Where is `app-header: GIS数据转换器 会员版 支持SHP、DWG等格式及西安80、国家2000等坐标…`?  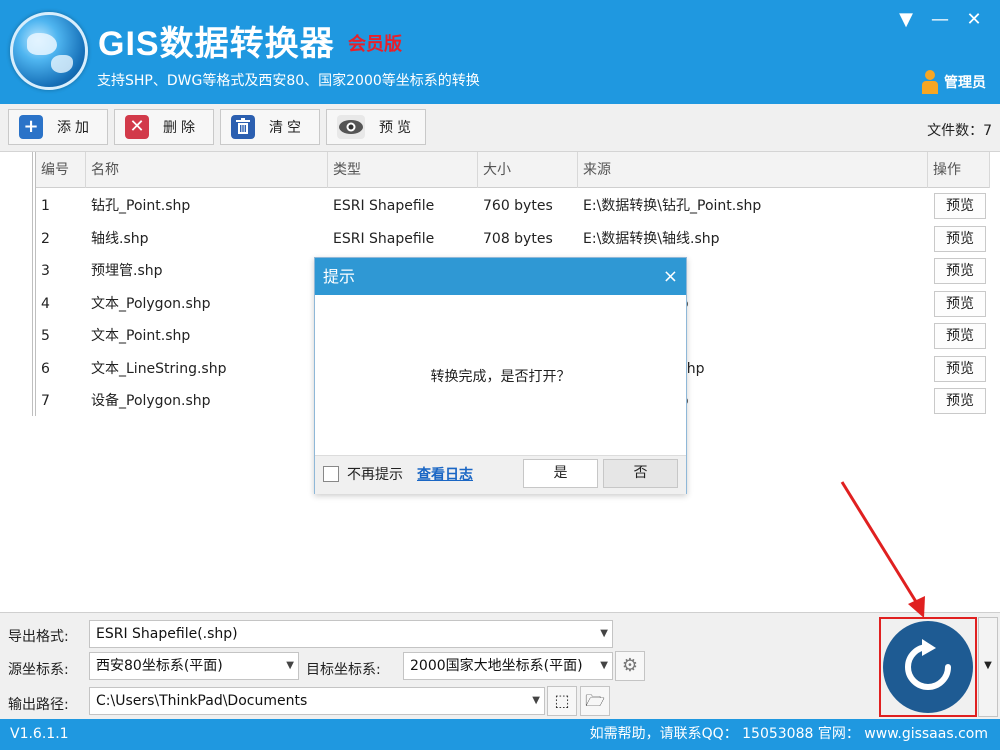 app-header: GIS数据转换器 会员版 支持SHP、DWG等格式及西安80、国家2000等坐标… is located at coordinates (500, 52).